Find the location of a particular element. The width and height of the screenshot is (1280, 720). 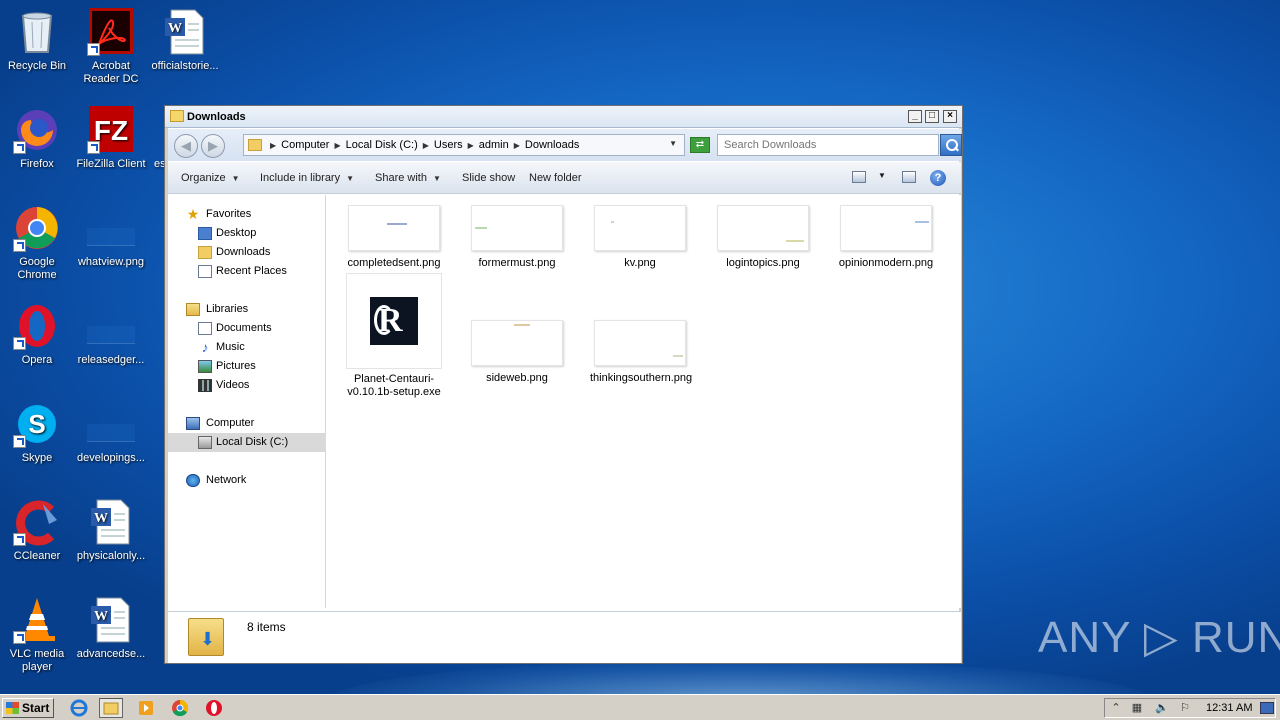

desktop-icon-filezilla: FZ FileZilla Client is located at coordinates (111, 138).